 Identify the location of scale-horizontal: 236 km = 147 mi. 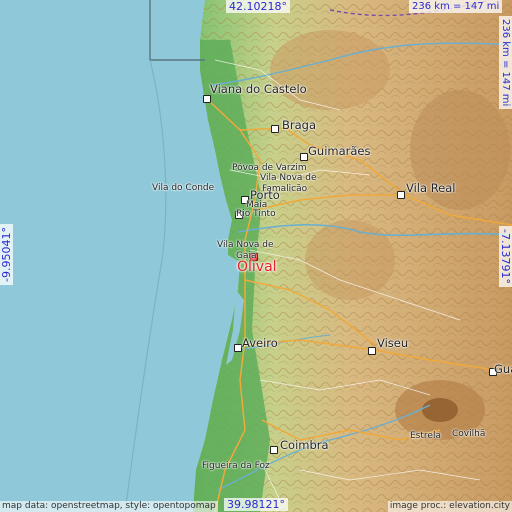
(456, 6).